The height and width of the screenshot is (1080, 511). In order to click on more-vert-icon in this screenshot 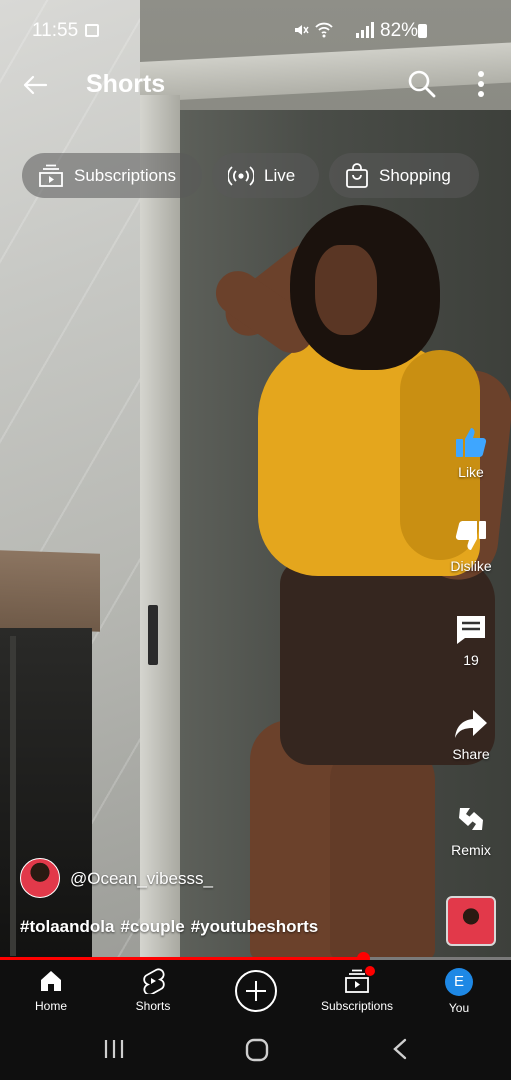, I will do `click(481, 84)`.